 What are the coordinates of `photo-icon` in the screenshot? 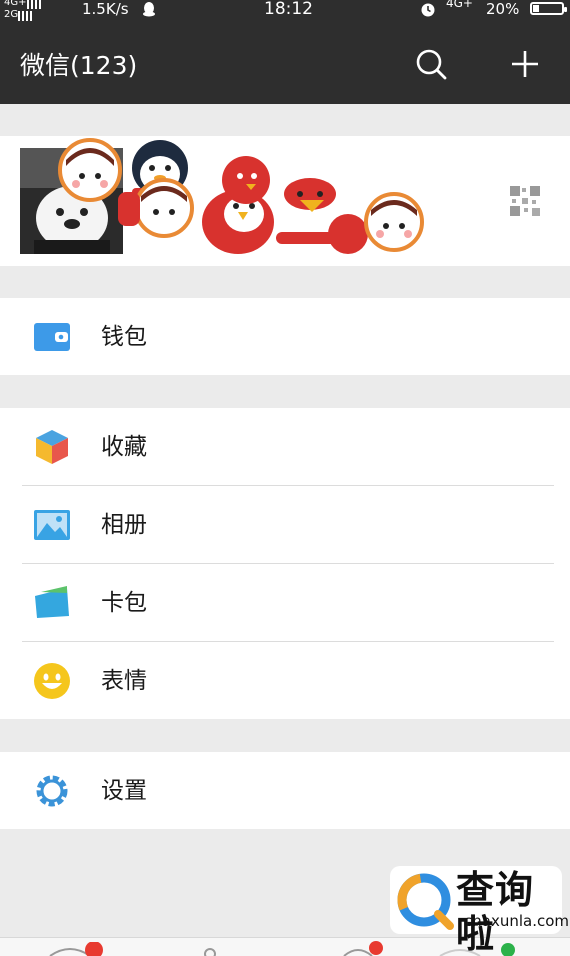 It's located at (52, 525).